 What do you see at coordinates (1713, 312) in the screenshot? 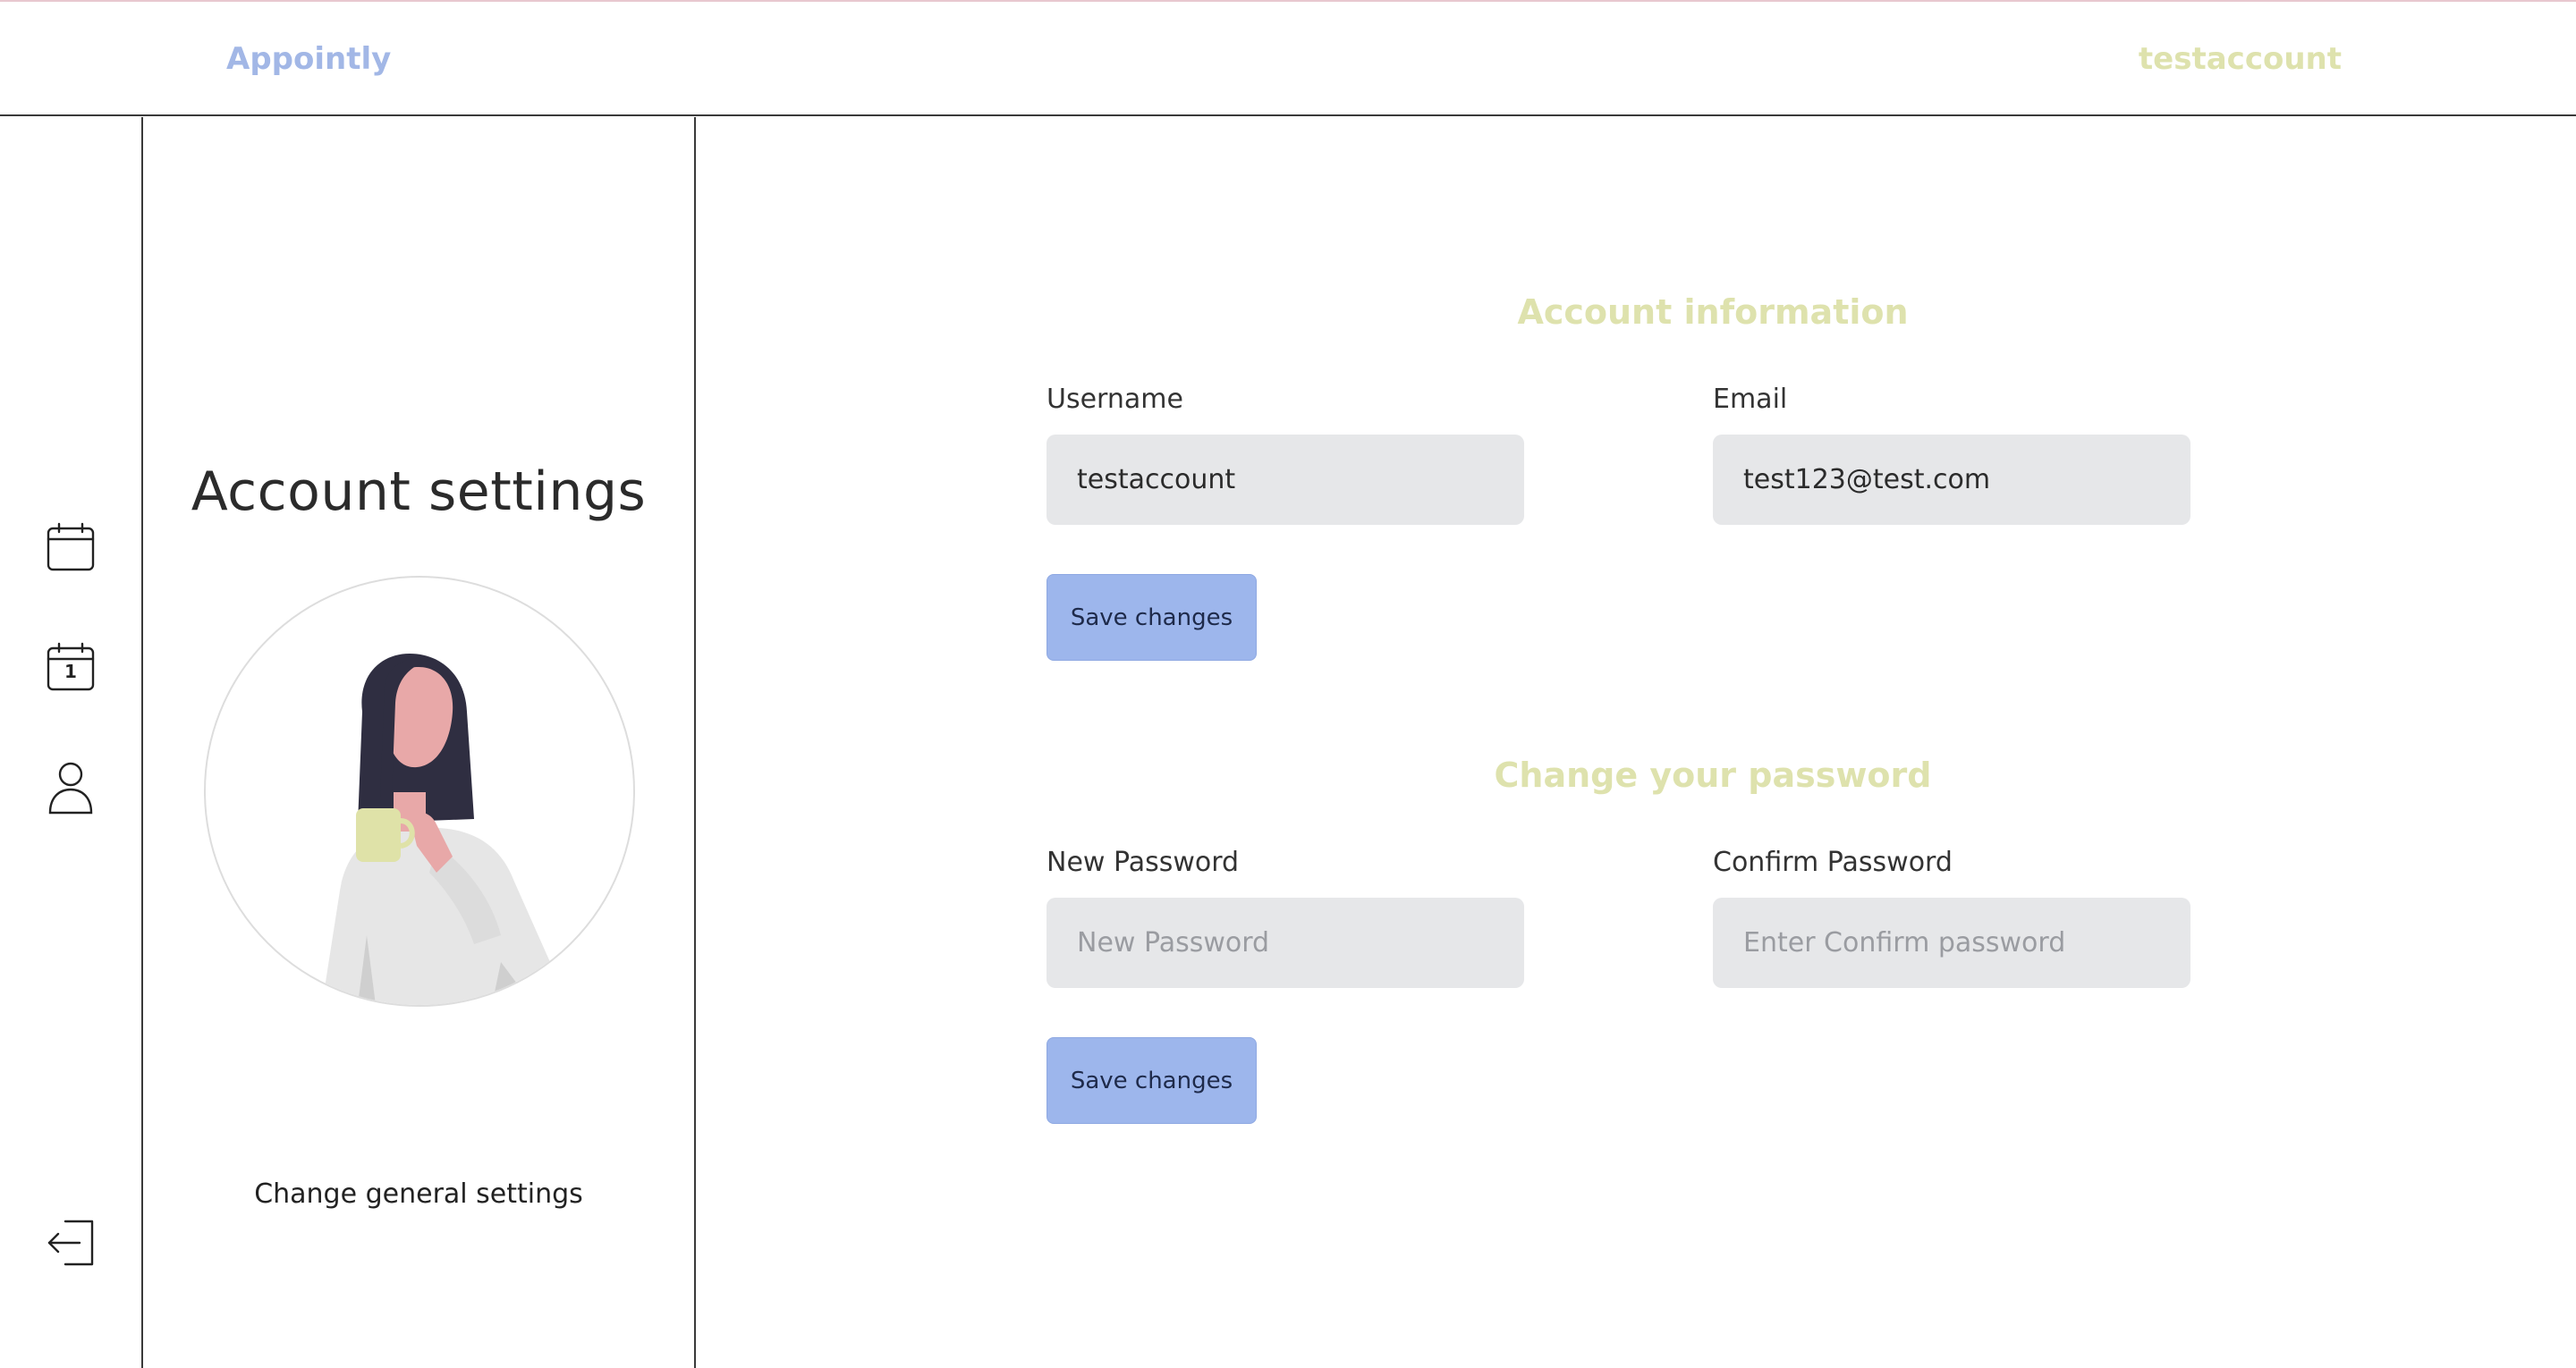
I see `account-info-heading: Account information` at bounding box center [1713, 312].